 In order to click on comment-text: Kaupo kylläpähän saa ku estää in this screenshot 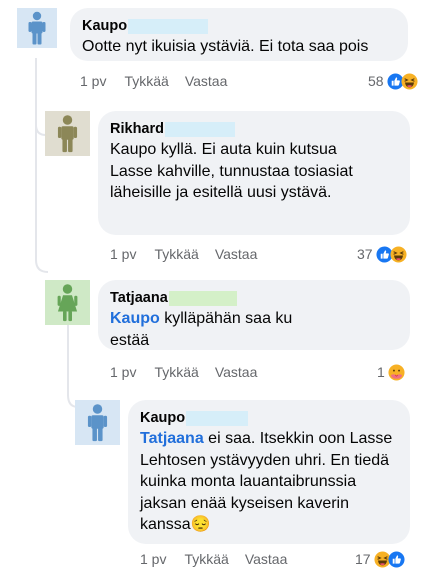, I will do `click(217, 329)`.